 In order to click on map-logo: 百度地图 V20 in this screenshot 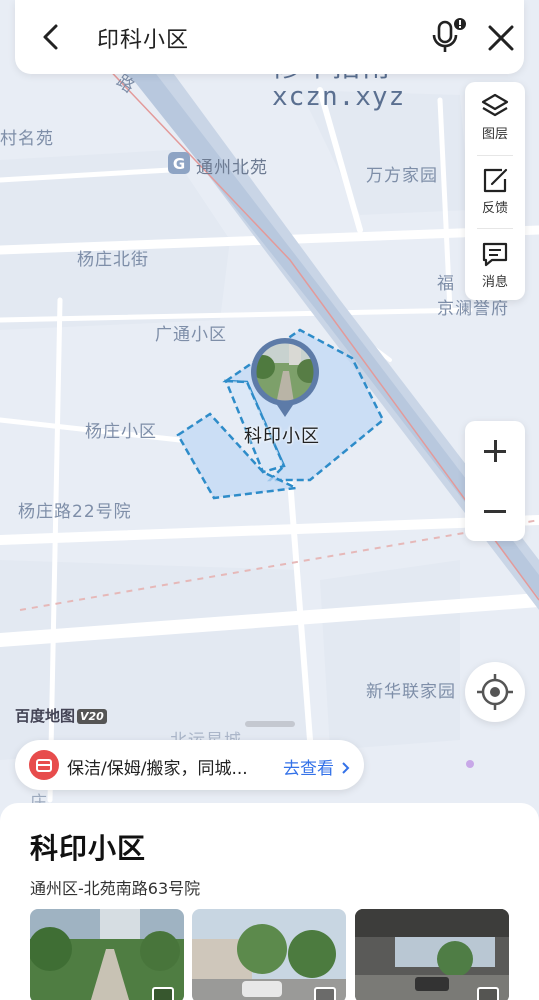, I will do `click(61, 715)`.